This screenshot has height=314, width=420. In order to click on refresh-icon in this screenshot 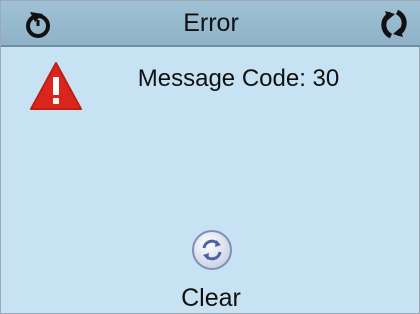, I will do `click(394, 24)`.